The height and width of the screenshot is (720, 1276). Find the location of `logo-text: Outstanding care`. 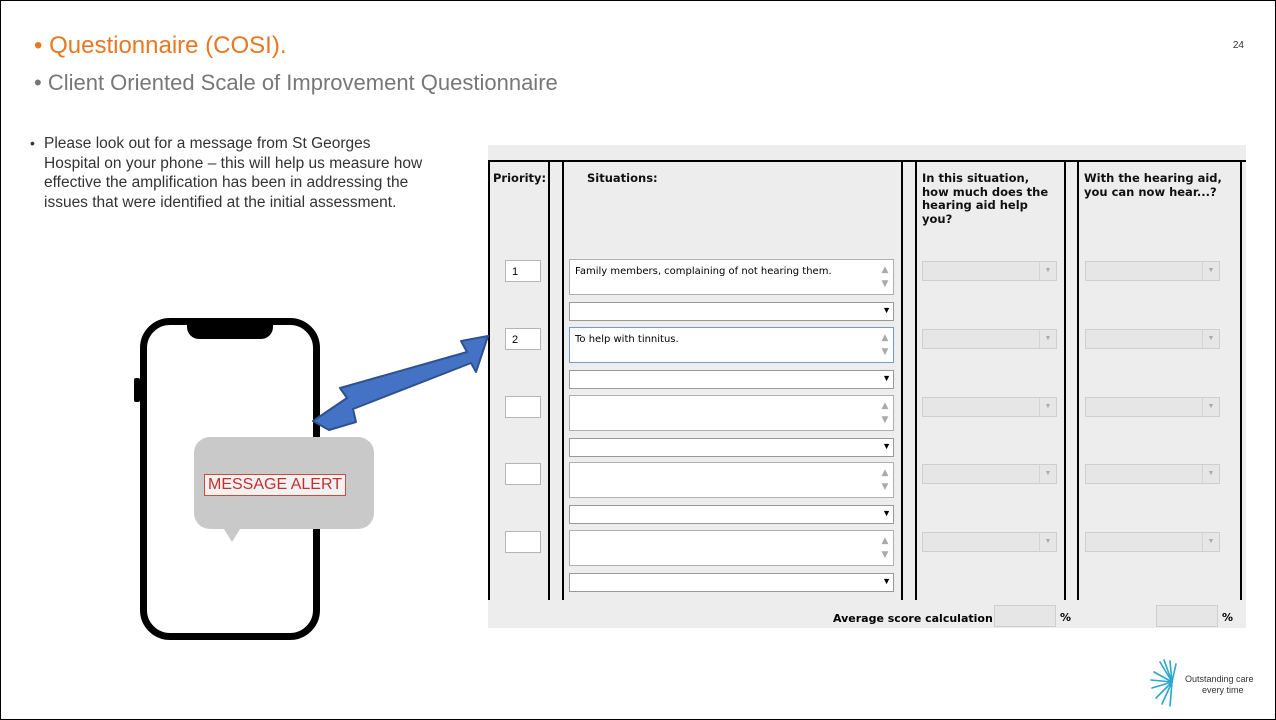

logo-text: Outstanding care is located at coordinates (1219, 679).